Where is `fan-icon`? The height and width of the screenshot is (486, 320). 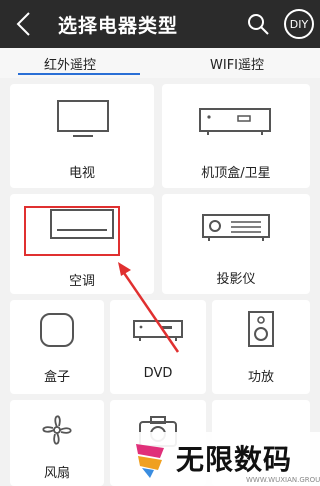 fan-icon is located at coordinates (57, 430).